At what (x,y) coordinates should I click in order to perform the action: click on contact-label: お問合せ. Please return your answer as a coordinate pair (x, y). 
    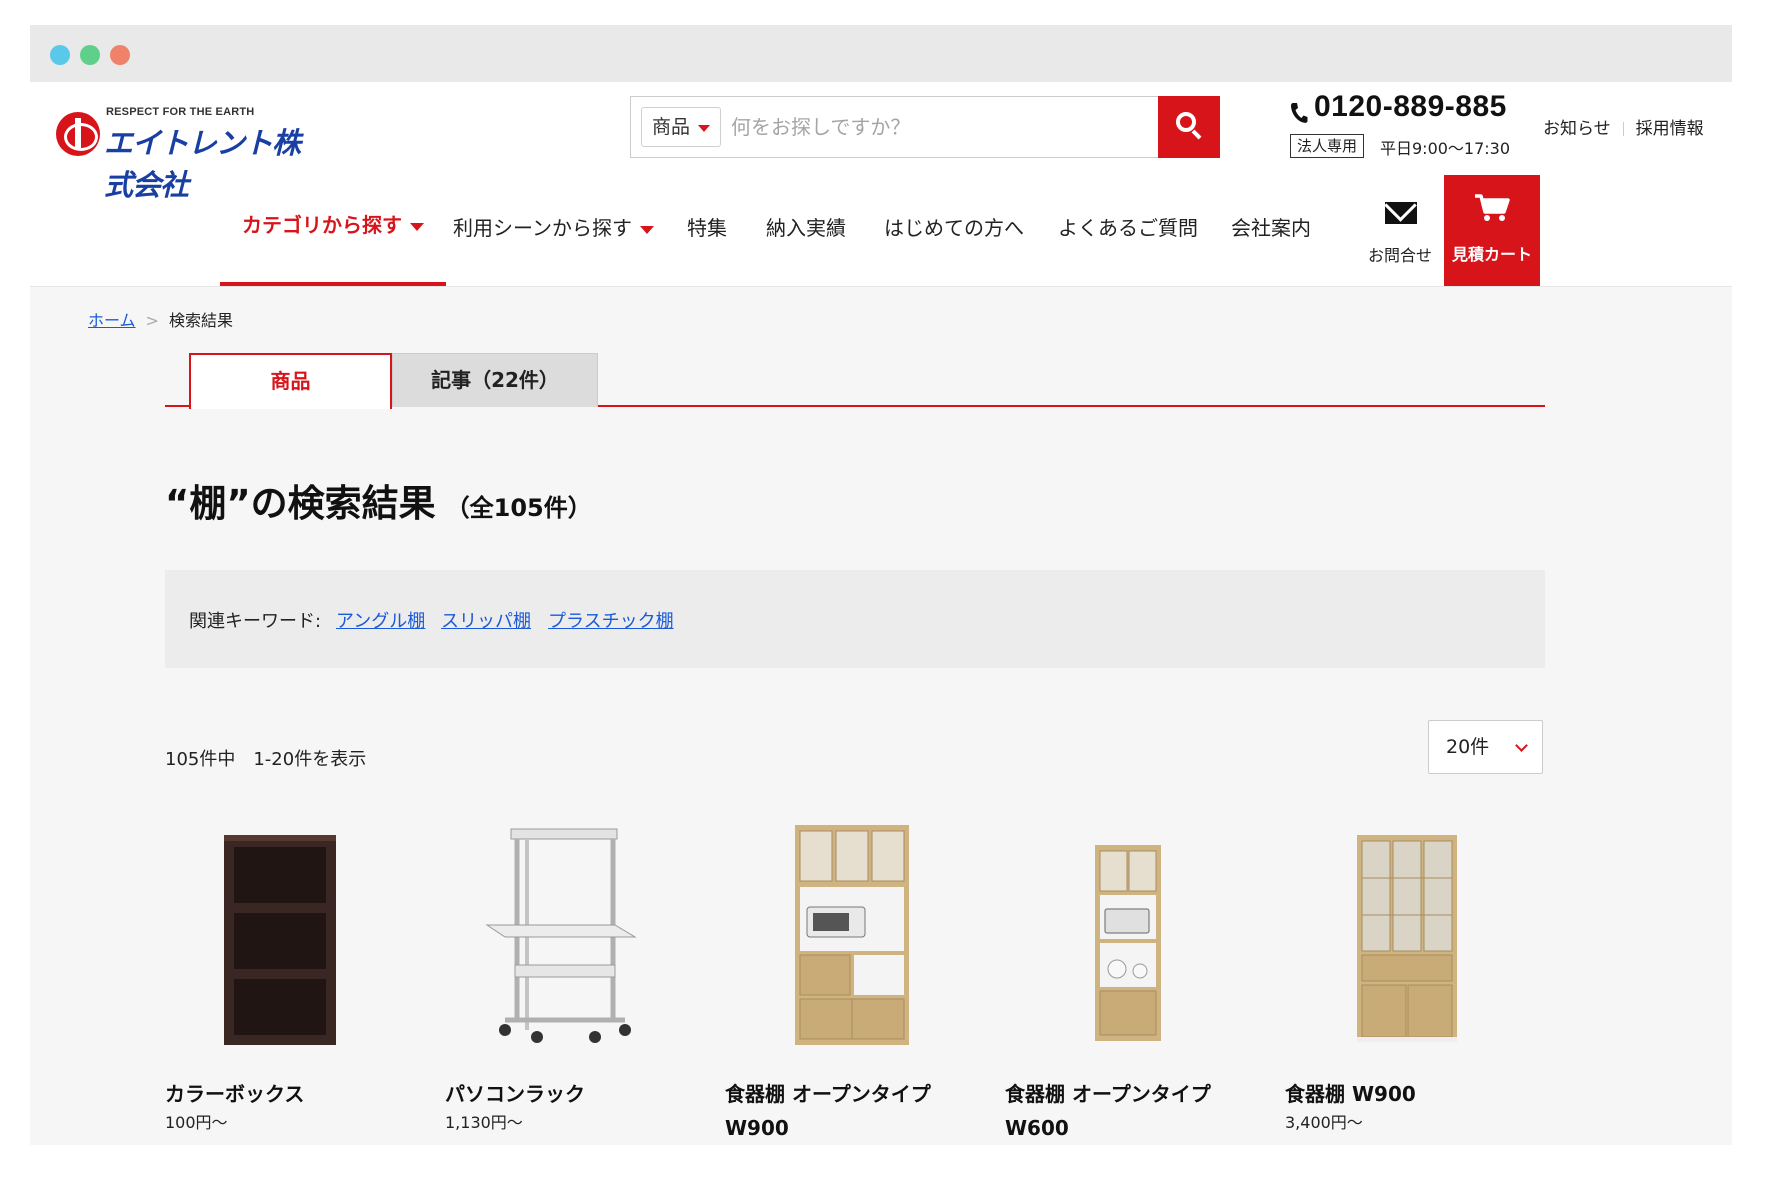
    Looking at the image, I should click on (1399, 255).